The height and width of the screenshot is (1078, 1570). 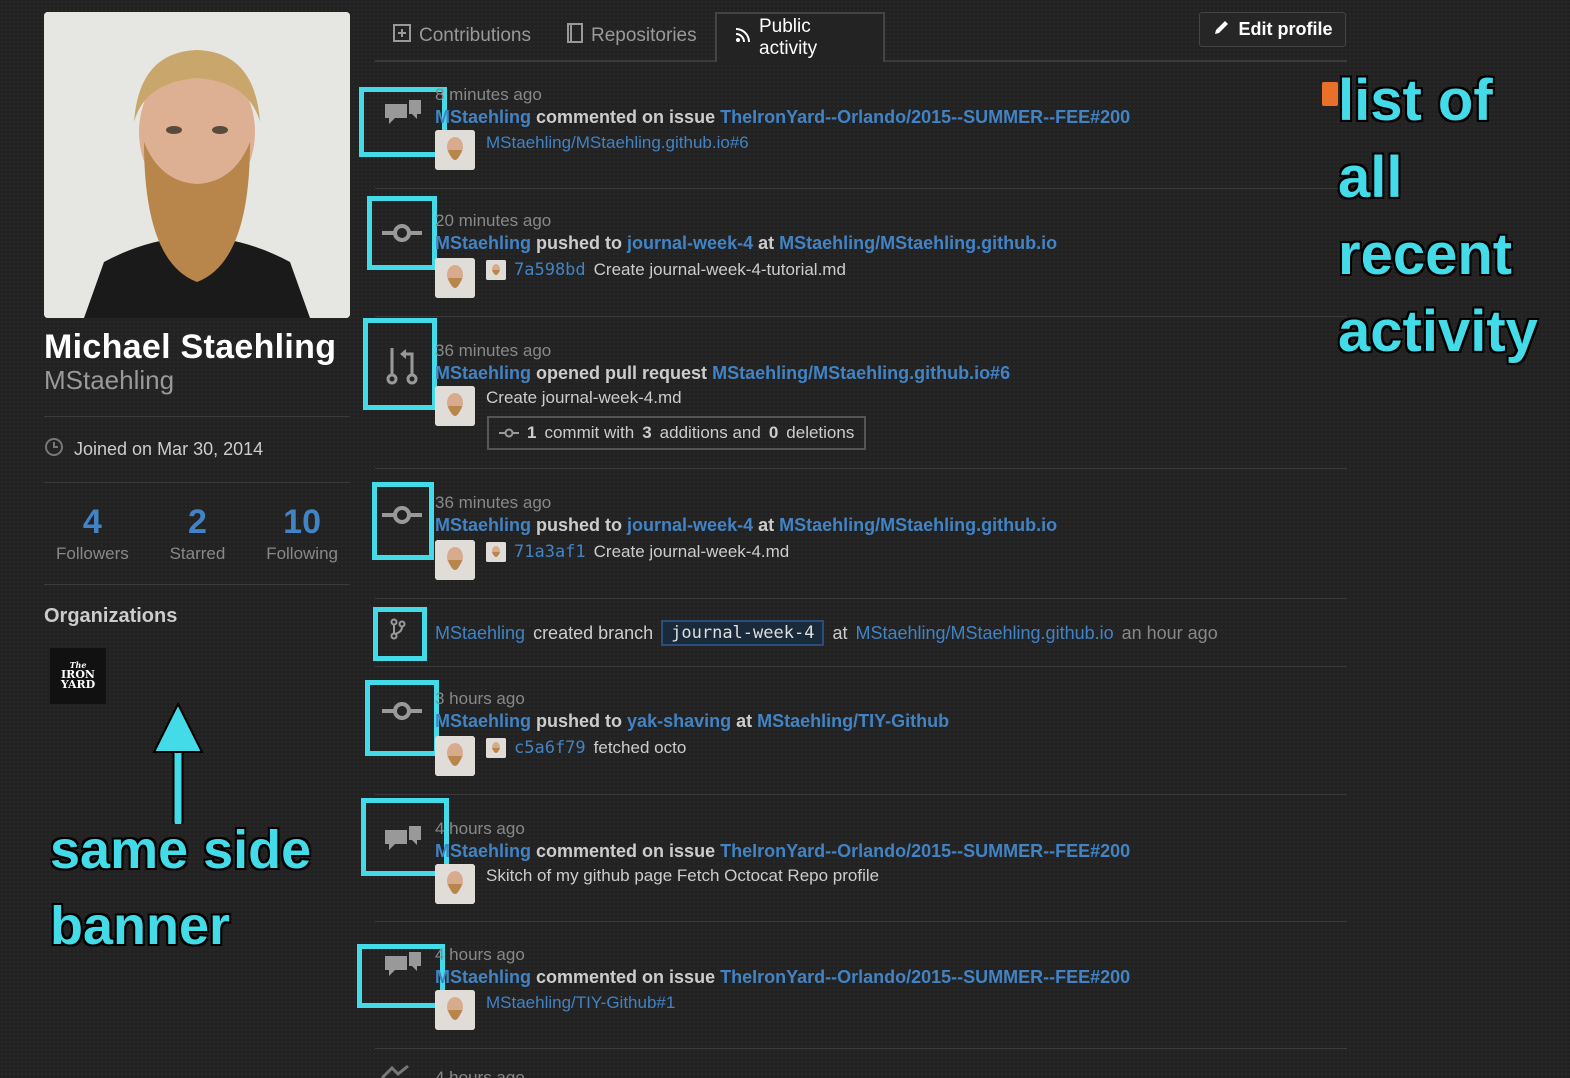 What do you see at coordinates (743, 633) in the screenshot?
I see `branch-tag: journal-week-4` at bounding box center [743, 633].